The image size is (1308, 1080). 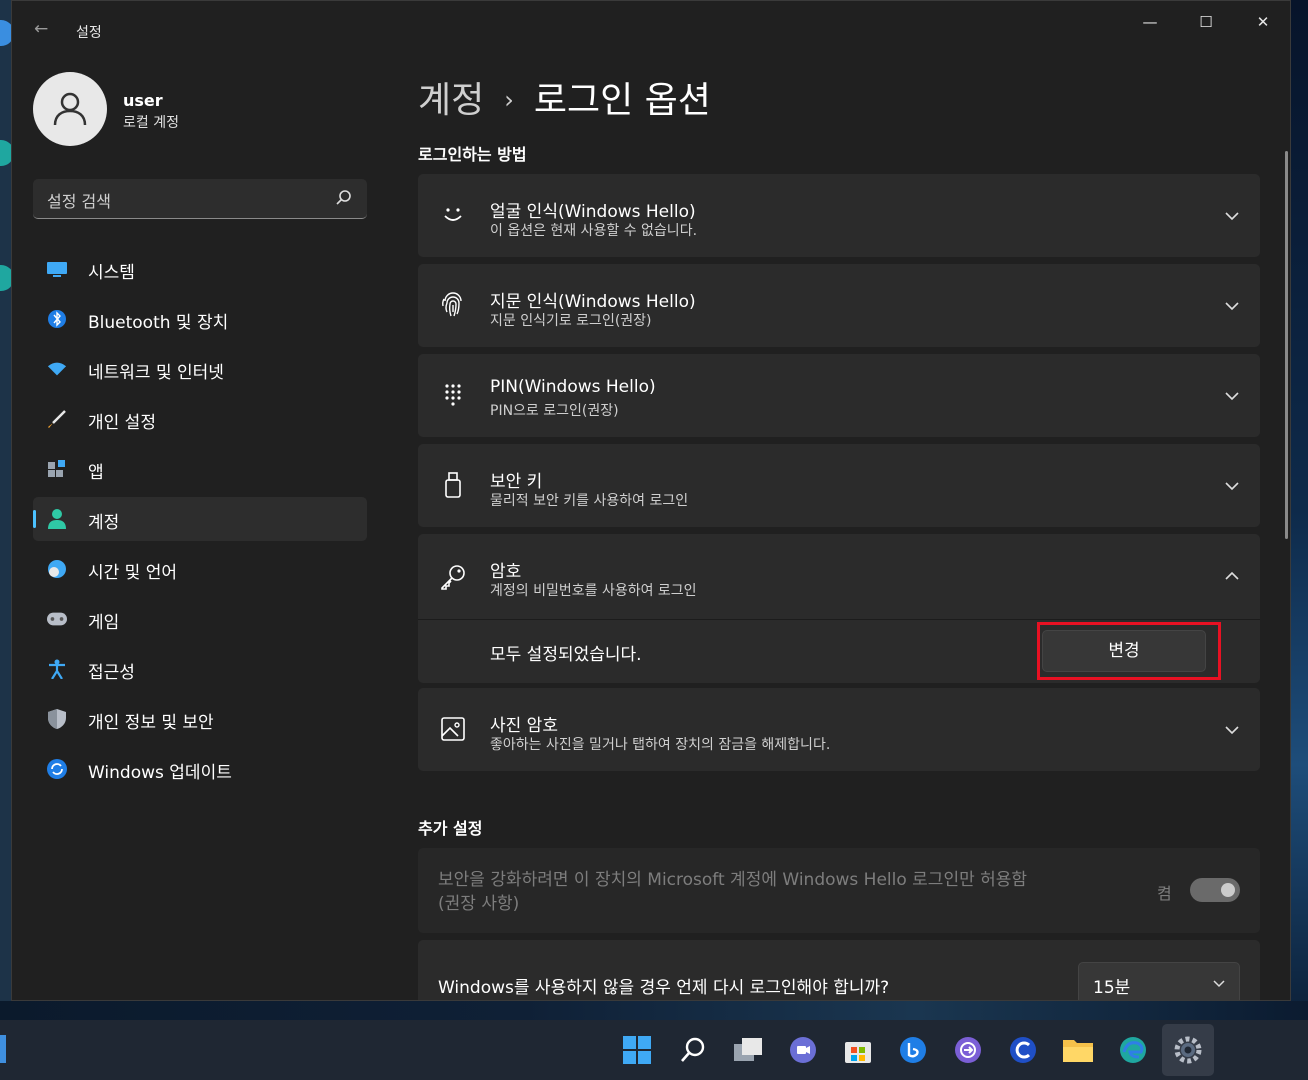 What do you see at coordinates (200, 619) in the screenshot?
I see `sidebar-item-gaming: 게임` at bounding box center [200, 619].